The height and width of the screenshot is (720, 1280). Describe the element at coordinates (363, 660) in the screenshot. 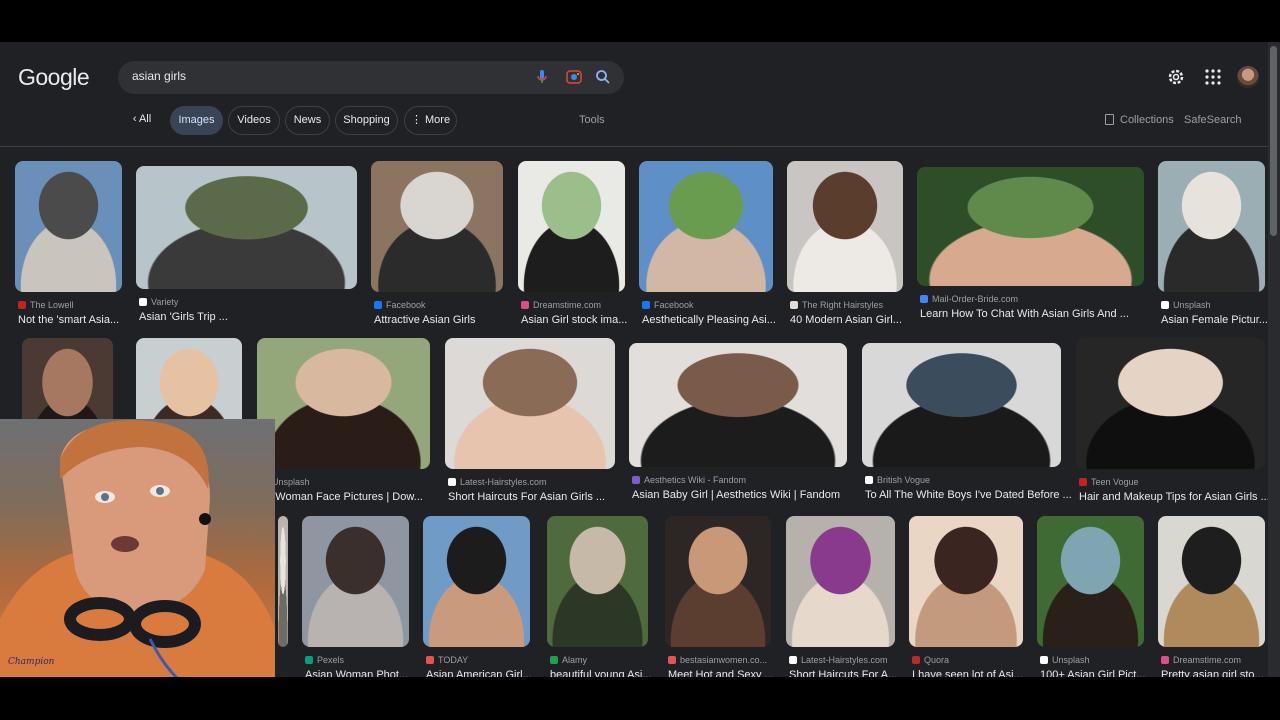

I see `result-source: Pexels` at that location.